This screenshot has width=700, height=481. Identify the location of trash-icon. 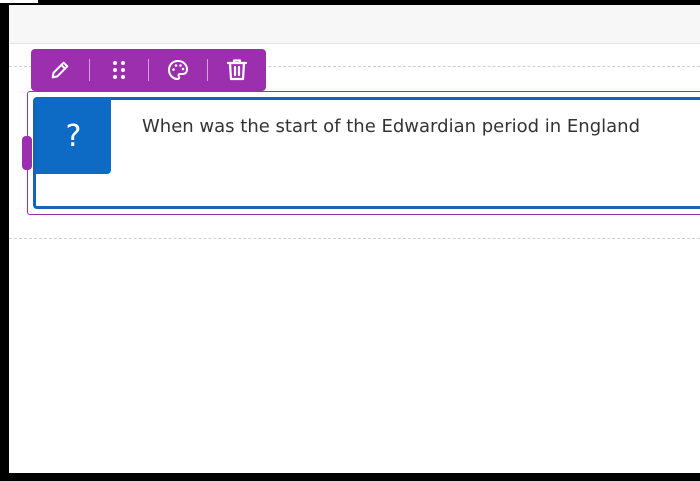
(237, 70).